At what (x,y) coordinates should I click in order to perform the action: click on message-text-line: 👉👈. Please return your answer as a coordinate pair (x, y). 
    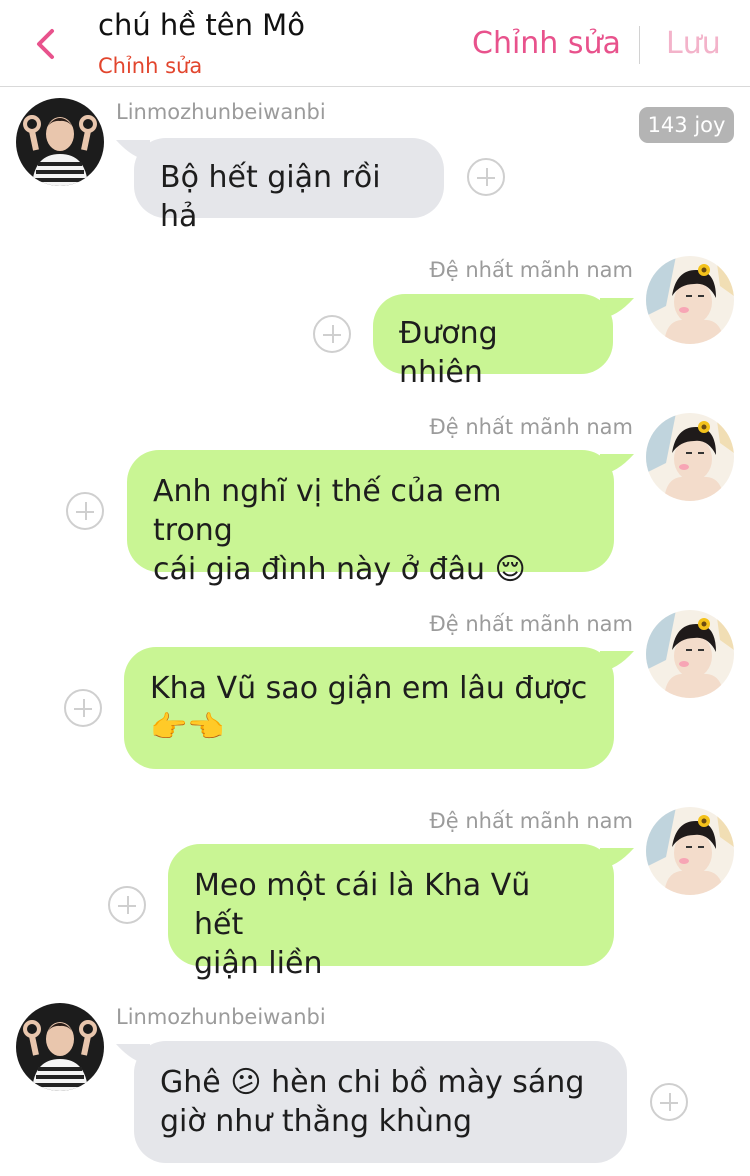
    Looking at the image, I should click on (187, 727).